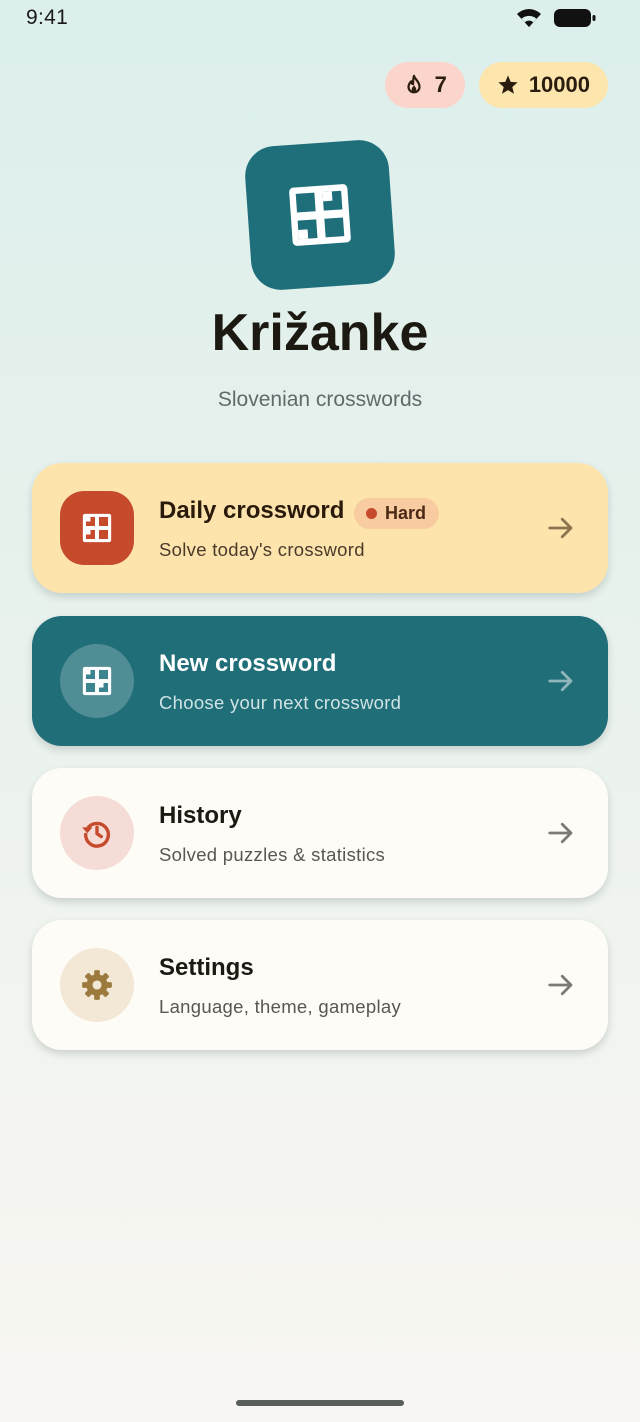 The height and width of the screenshot is (1422, 640). I want to click on history-card: History Solved puzzles & statistics, so click(320, 833).